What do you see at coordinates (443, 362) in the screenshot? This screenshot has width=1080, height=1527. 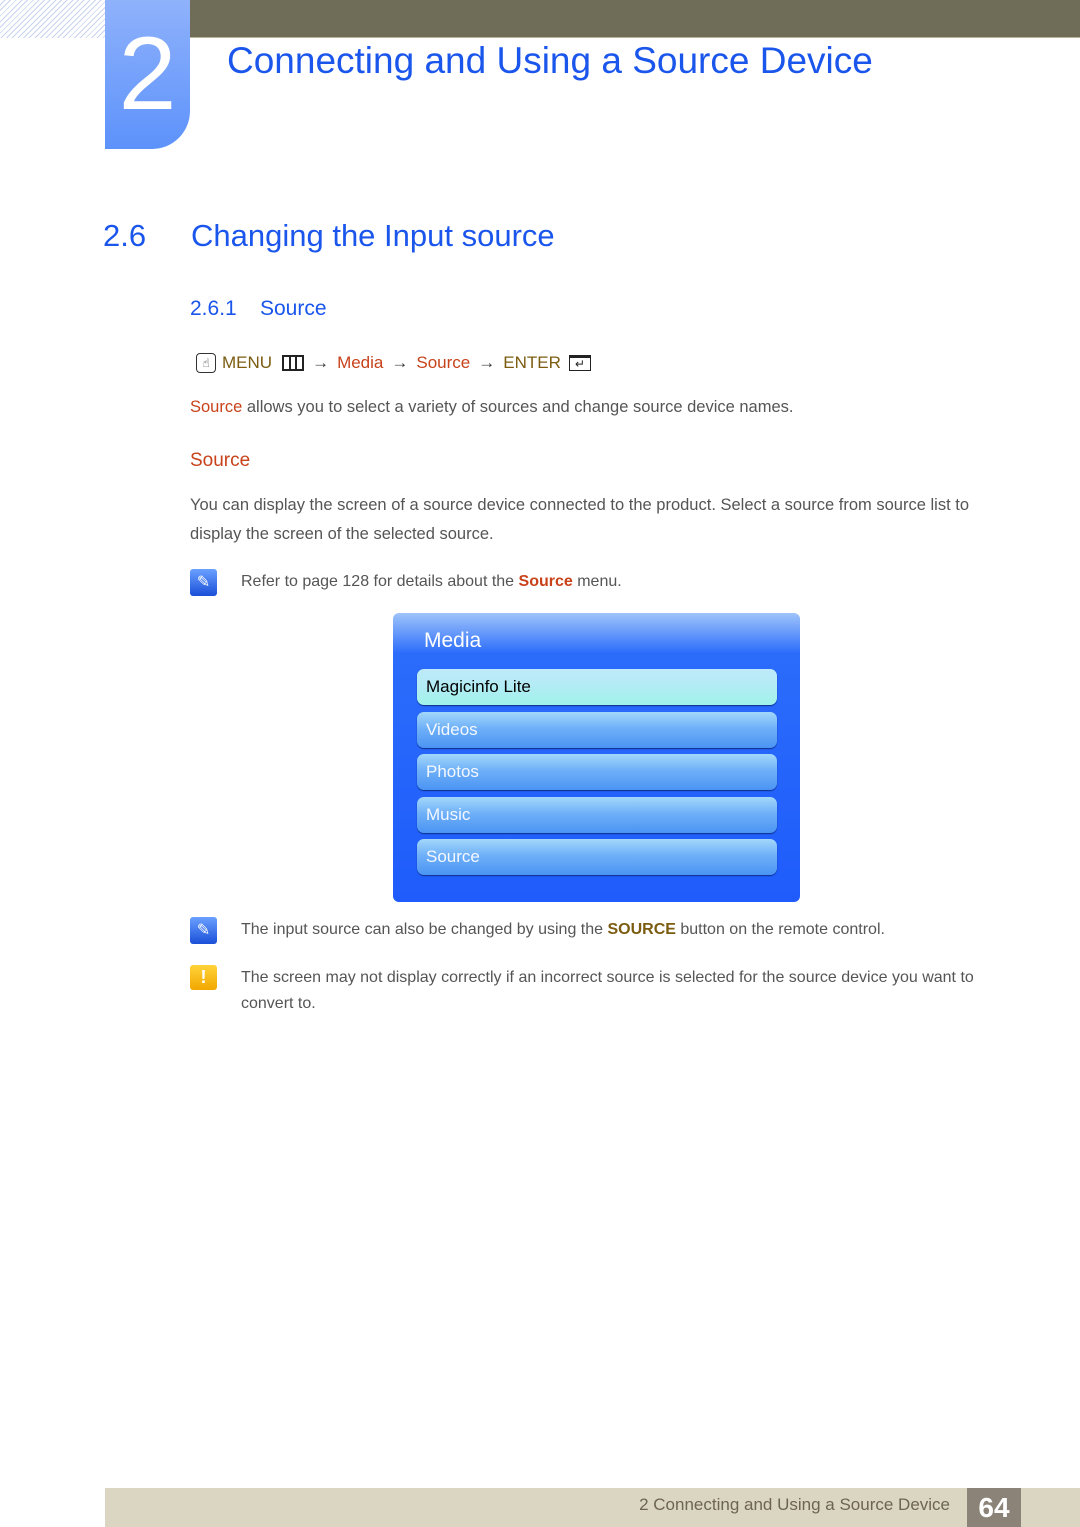 I see `menu-path-source: Source` at bounding box center [443, 362].